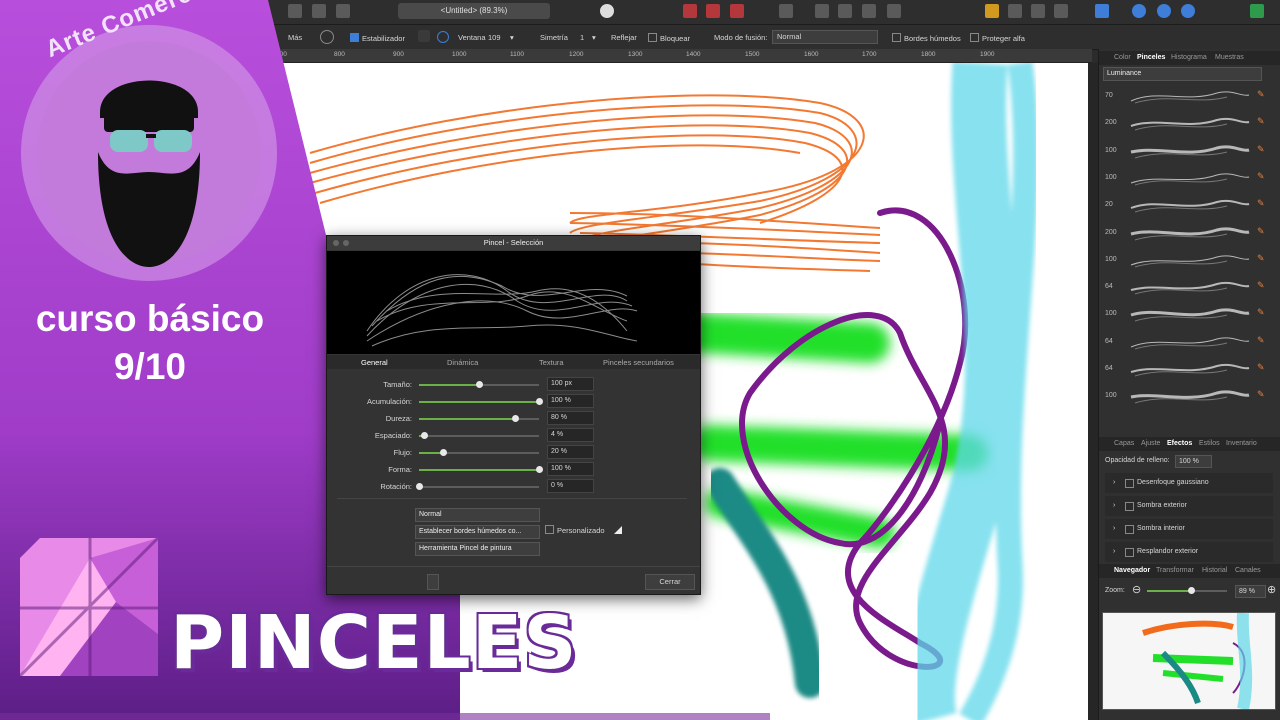 The width and height of the screenshot is (1280, 720). Describe the element at coordinates (1189, 661) in the screenshot. I see `navigator-thumbnail` at that location.